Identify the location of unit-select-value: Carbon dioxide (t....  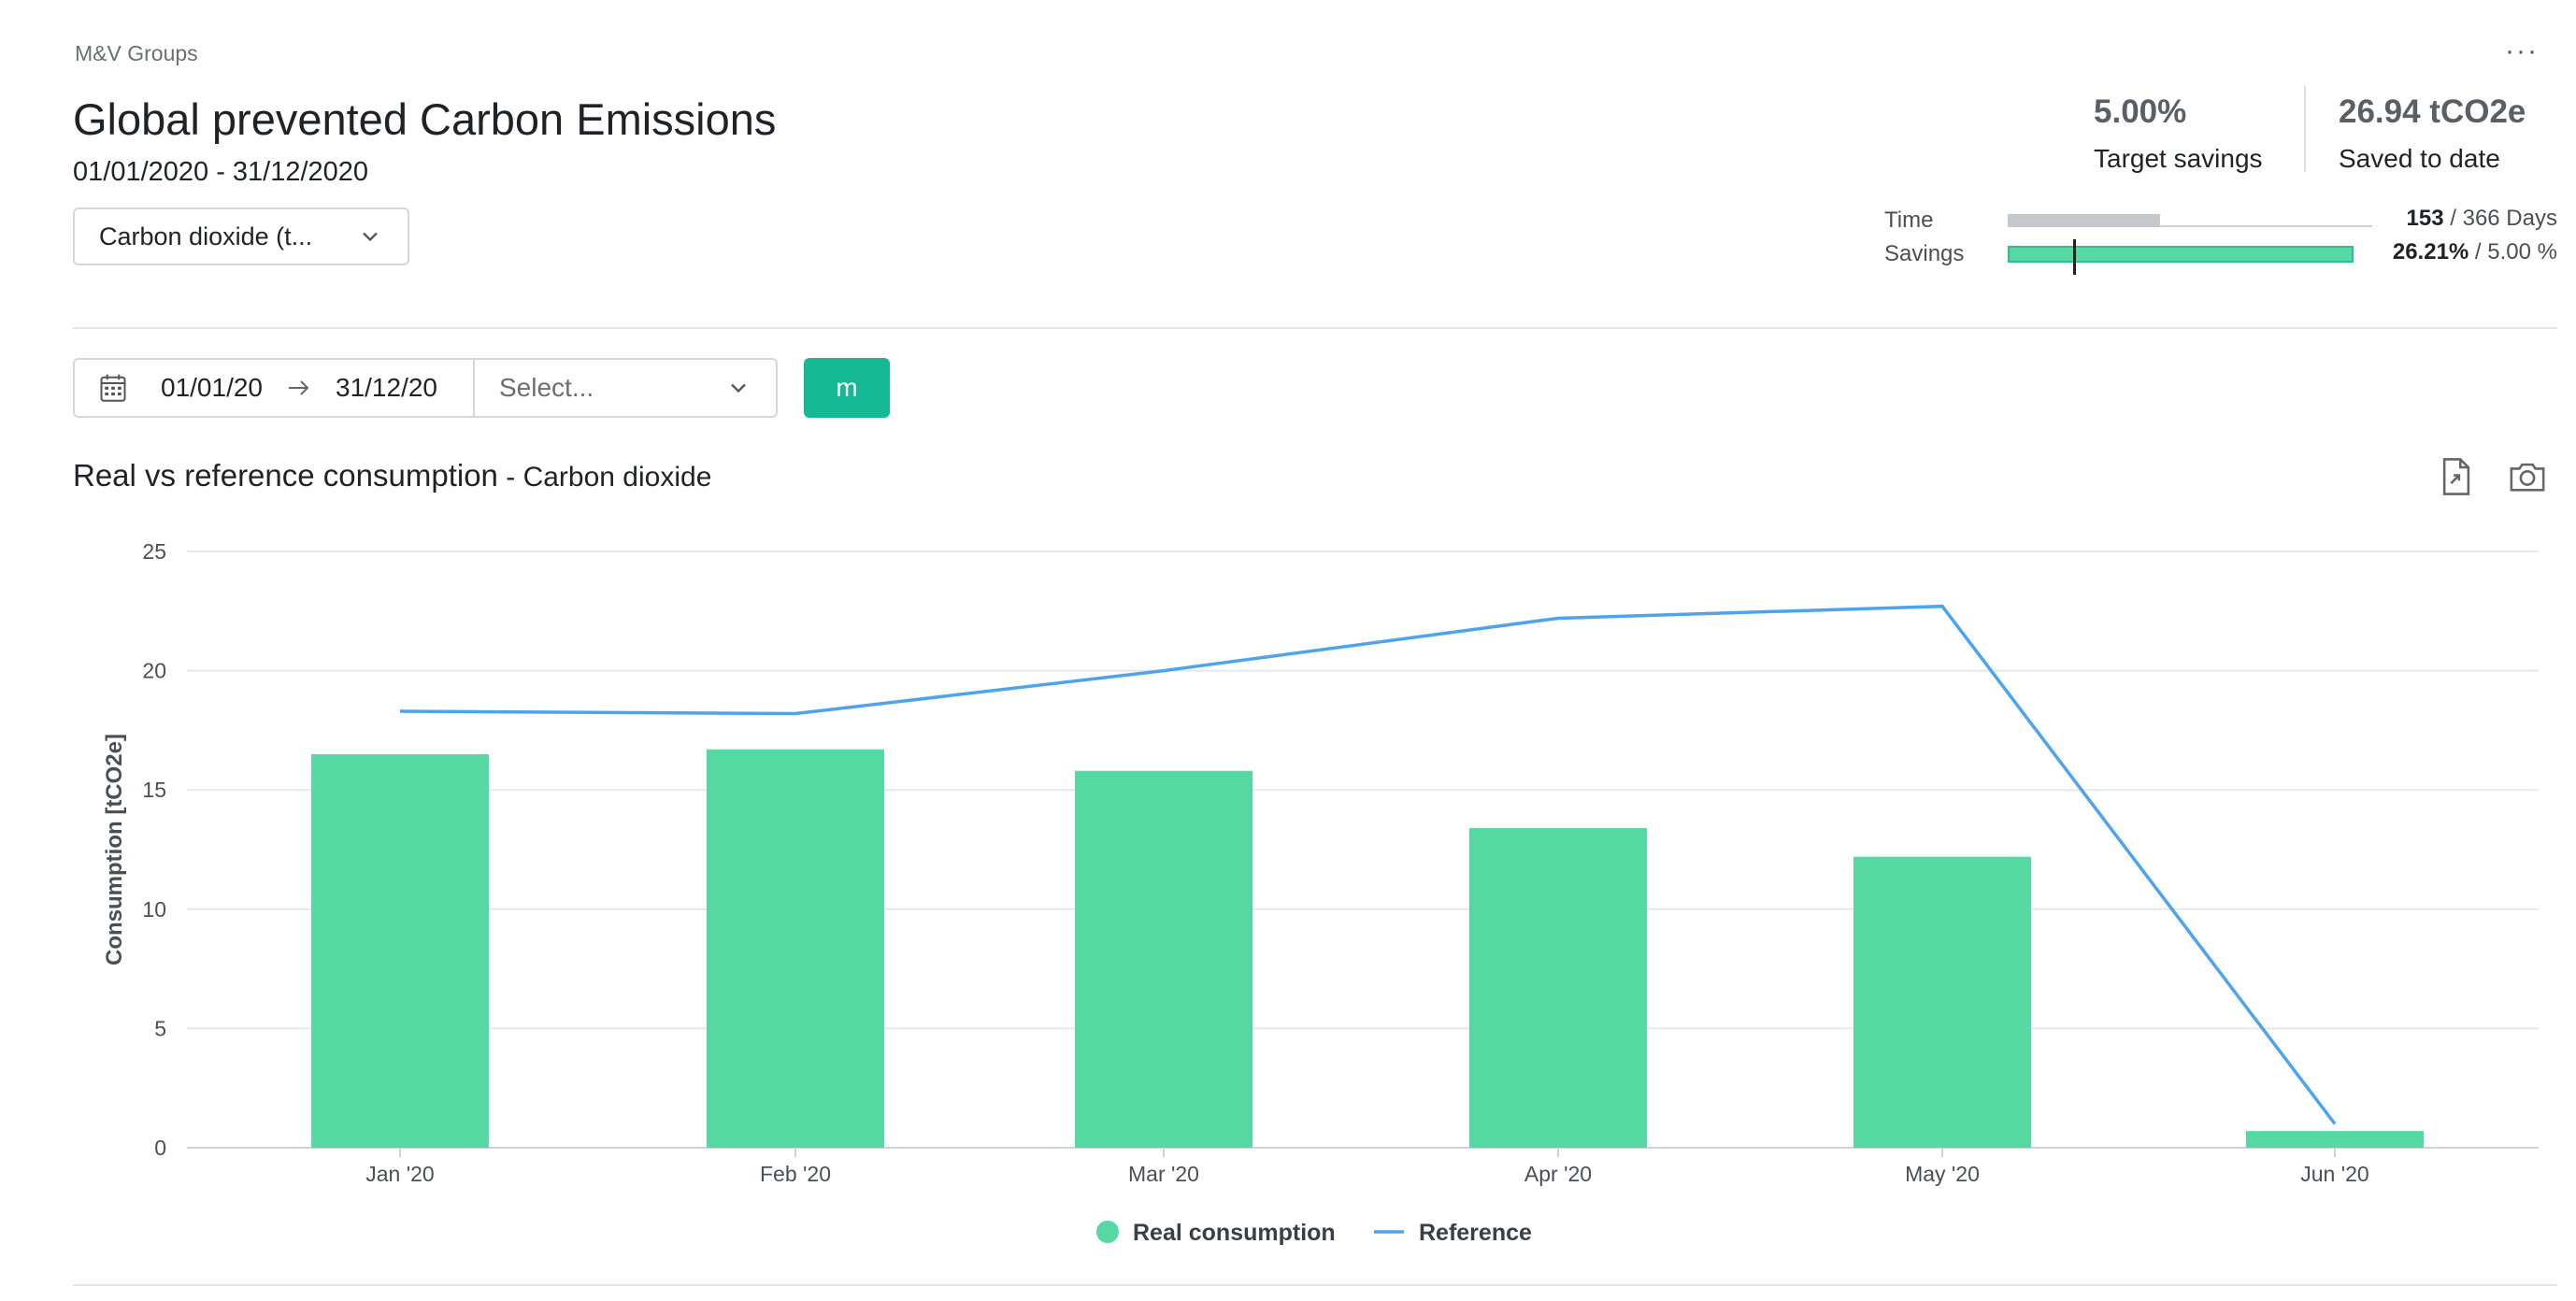
(206, 236).